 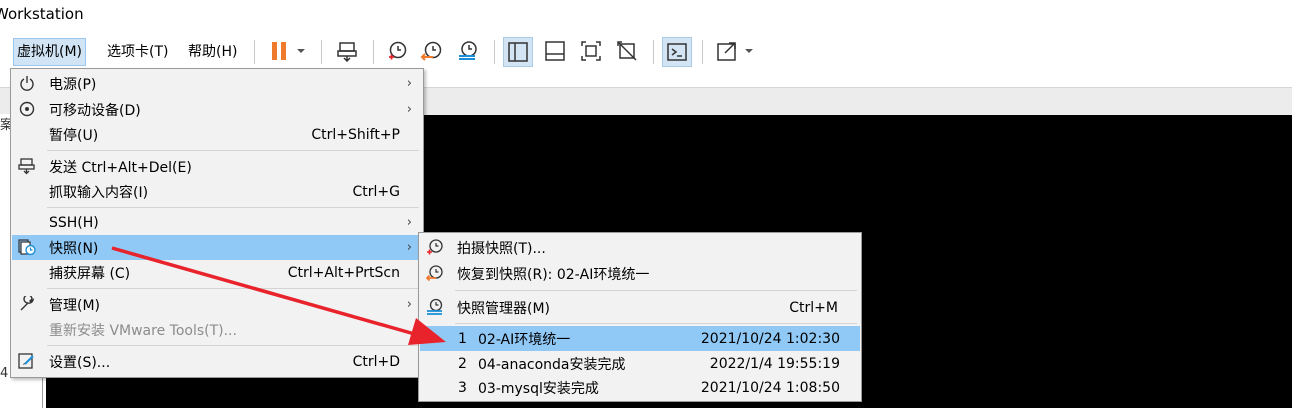 What do you see at coordinates (278, 295) in the screenshot?
I see `annotation-arrow` at bounding box center [278, 295].